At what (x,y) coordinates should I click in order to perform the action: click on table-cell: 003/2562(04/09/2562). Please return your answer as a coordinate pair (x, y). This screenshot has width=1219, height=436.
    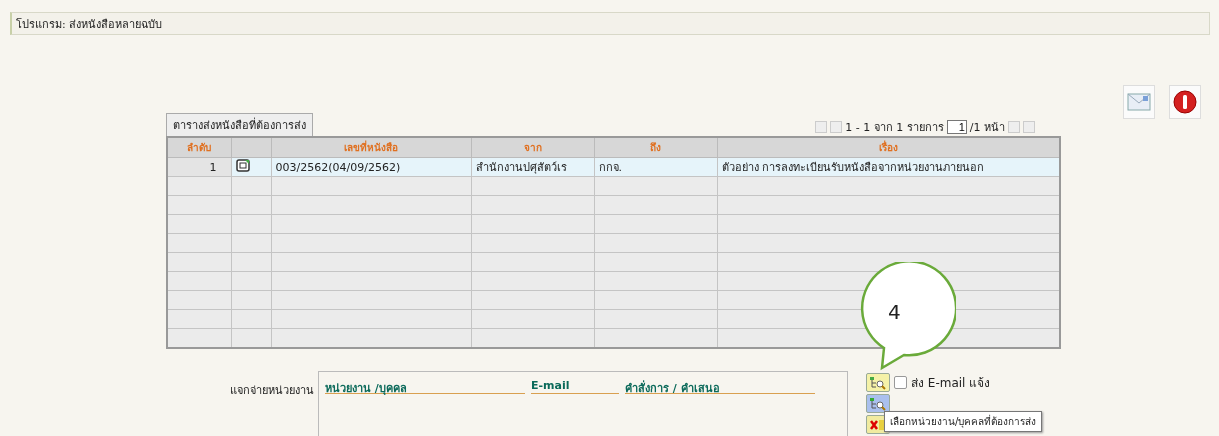
    Looking at the image, I should click on (338, 167).